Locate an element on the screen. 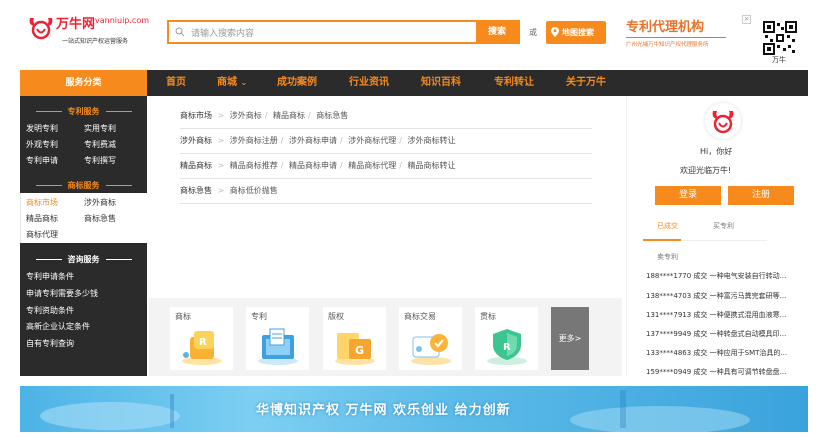 This screenshot has height=437, width=828. dropdown-link: 精品商标代理 is located at coordinates (372, 165).